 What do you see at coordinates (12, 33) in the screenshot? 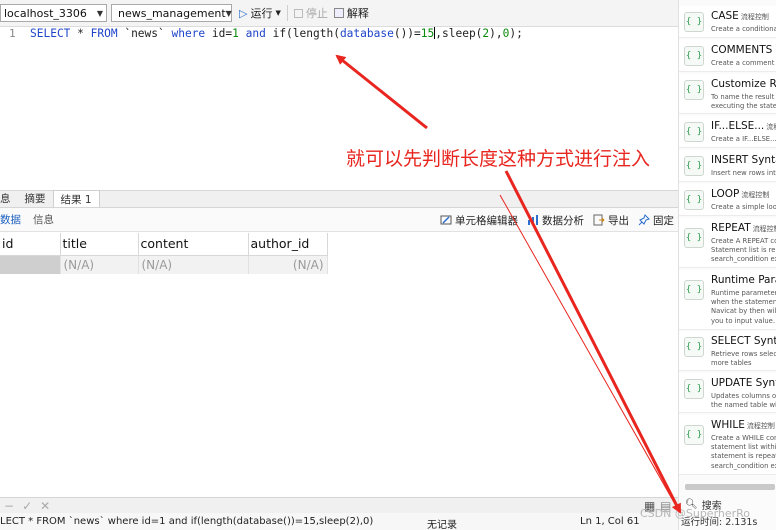
I see `line-number: 1` at bounding box center [12, 33].